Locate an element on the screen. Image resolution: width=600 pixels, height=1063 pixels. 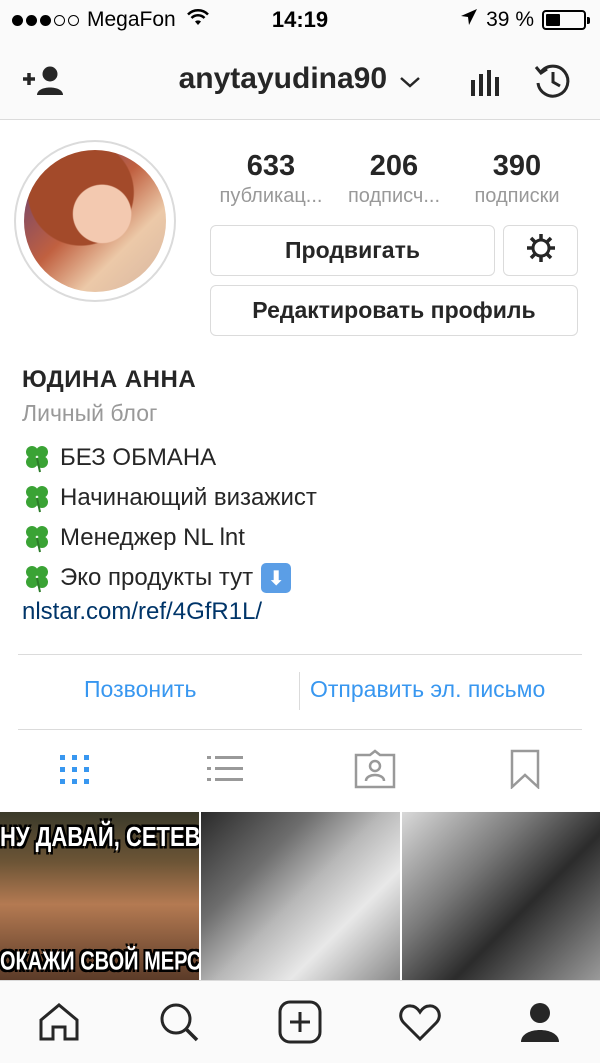
post-thumbnail: НУ ДАВАЙ, СЕТЕВИК ОКАЖИ СВОЙ МЕРСЕДЕ is located at coordinates (99, 896).